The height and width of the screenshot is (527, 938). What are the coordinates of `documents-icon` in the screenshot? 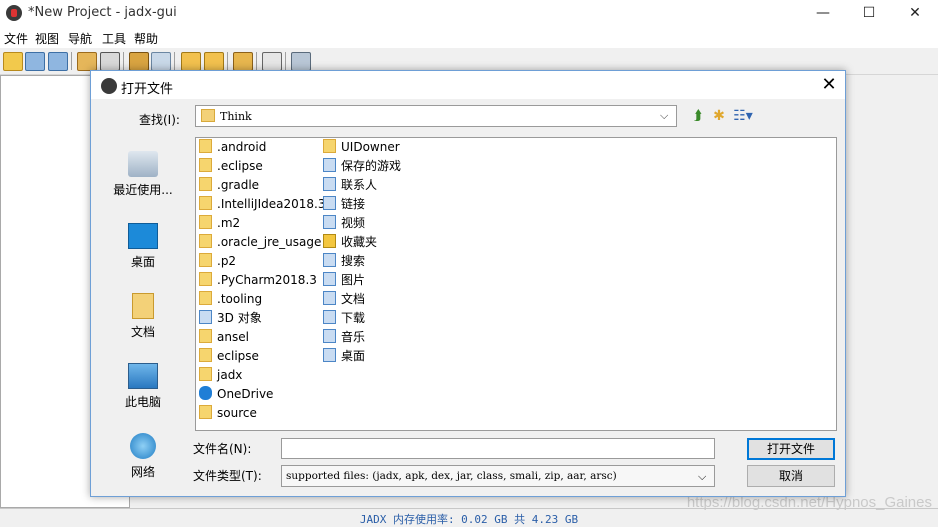 It's located at (143, 306).